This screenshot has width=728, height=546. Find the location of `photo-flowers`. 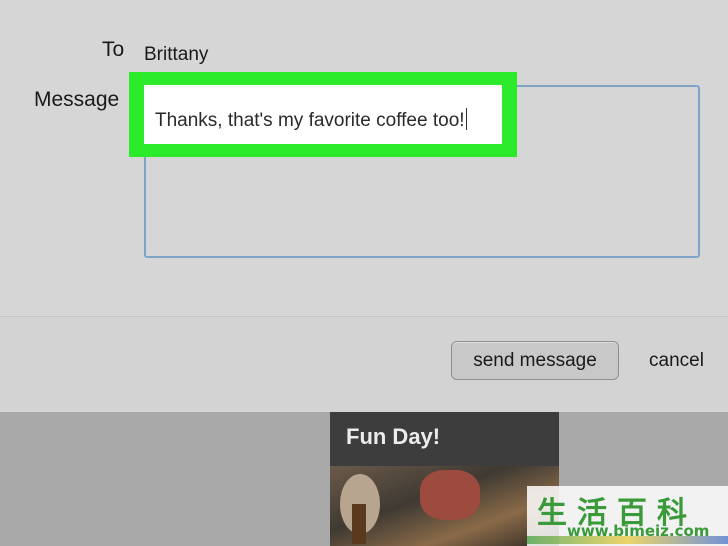

photo-flowers is located at coordinates (450, 495).